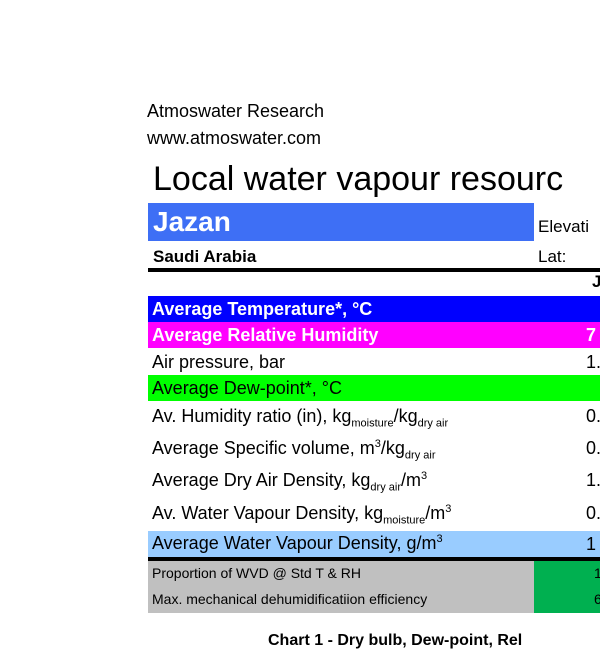 The image size is (600, 650). Describe the element at coordinates (597, 599) in the screenshot. I see `row-value: 6` at that location.